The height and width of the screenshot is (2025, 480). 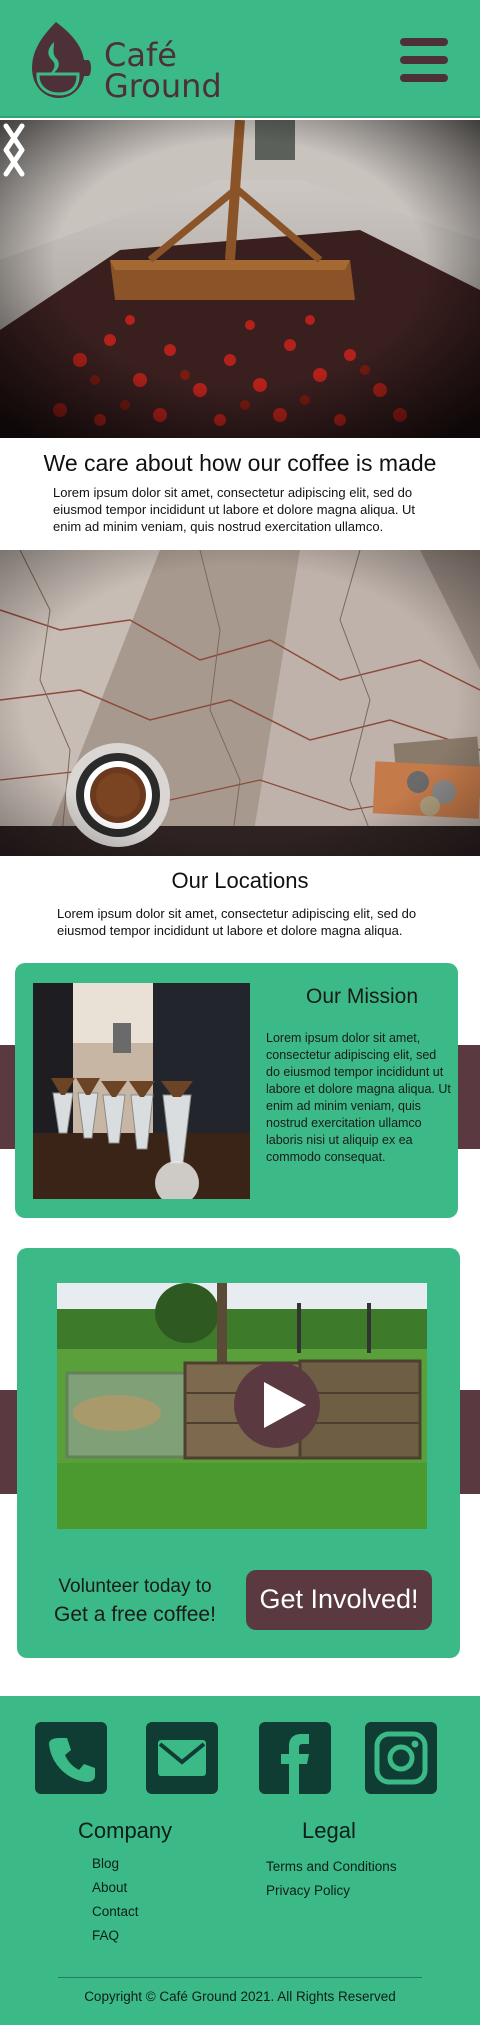 I want to click on phone-icon, so click(x=71, y=1758).